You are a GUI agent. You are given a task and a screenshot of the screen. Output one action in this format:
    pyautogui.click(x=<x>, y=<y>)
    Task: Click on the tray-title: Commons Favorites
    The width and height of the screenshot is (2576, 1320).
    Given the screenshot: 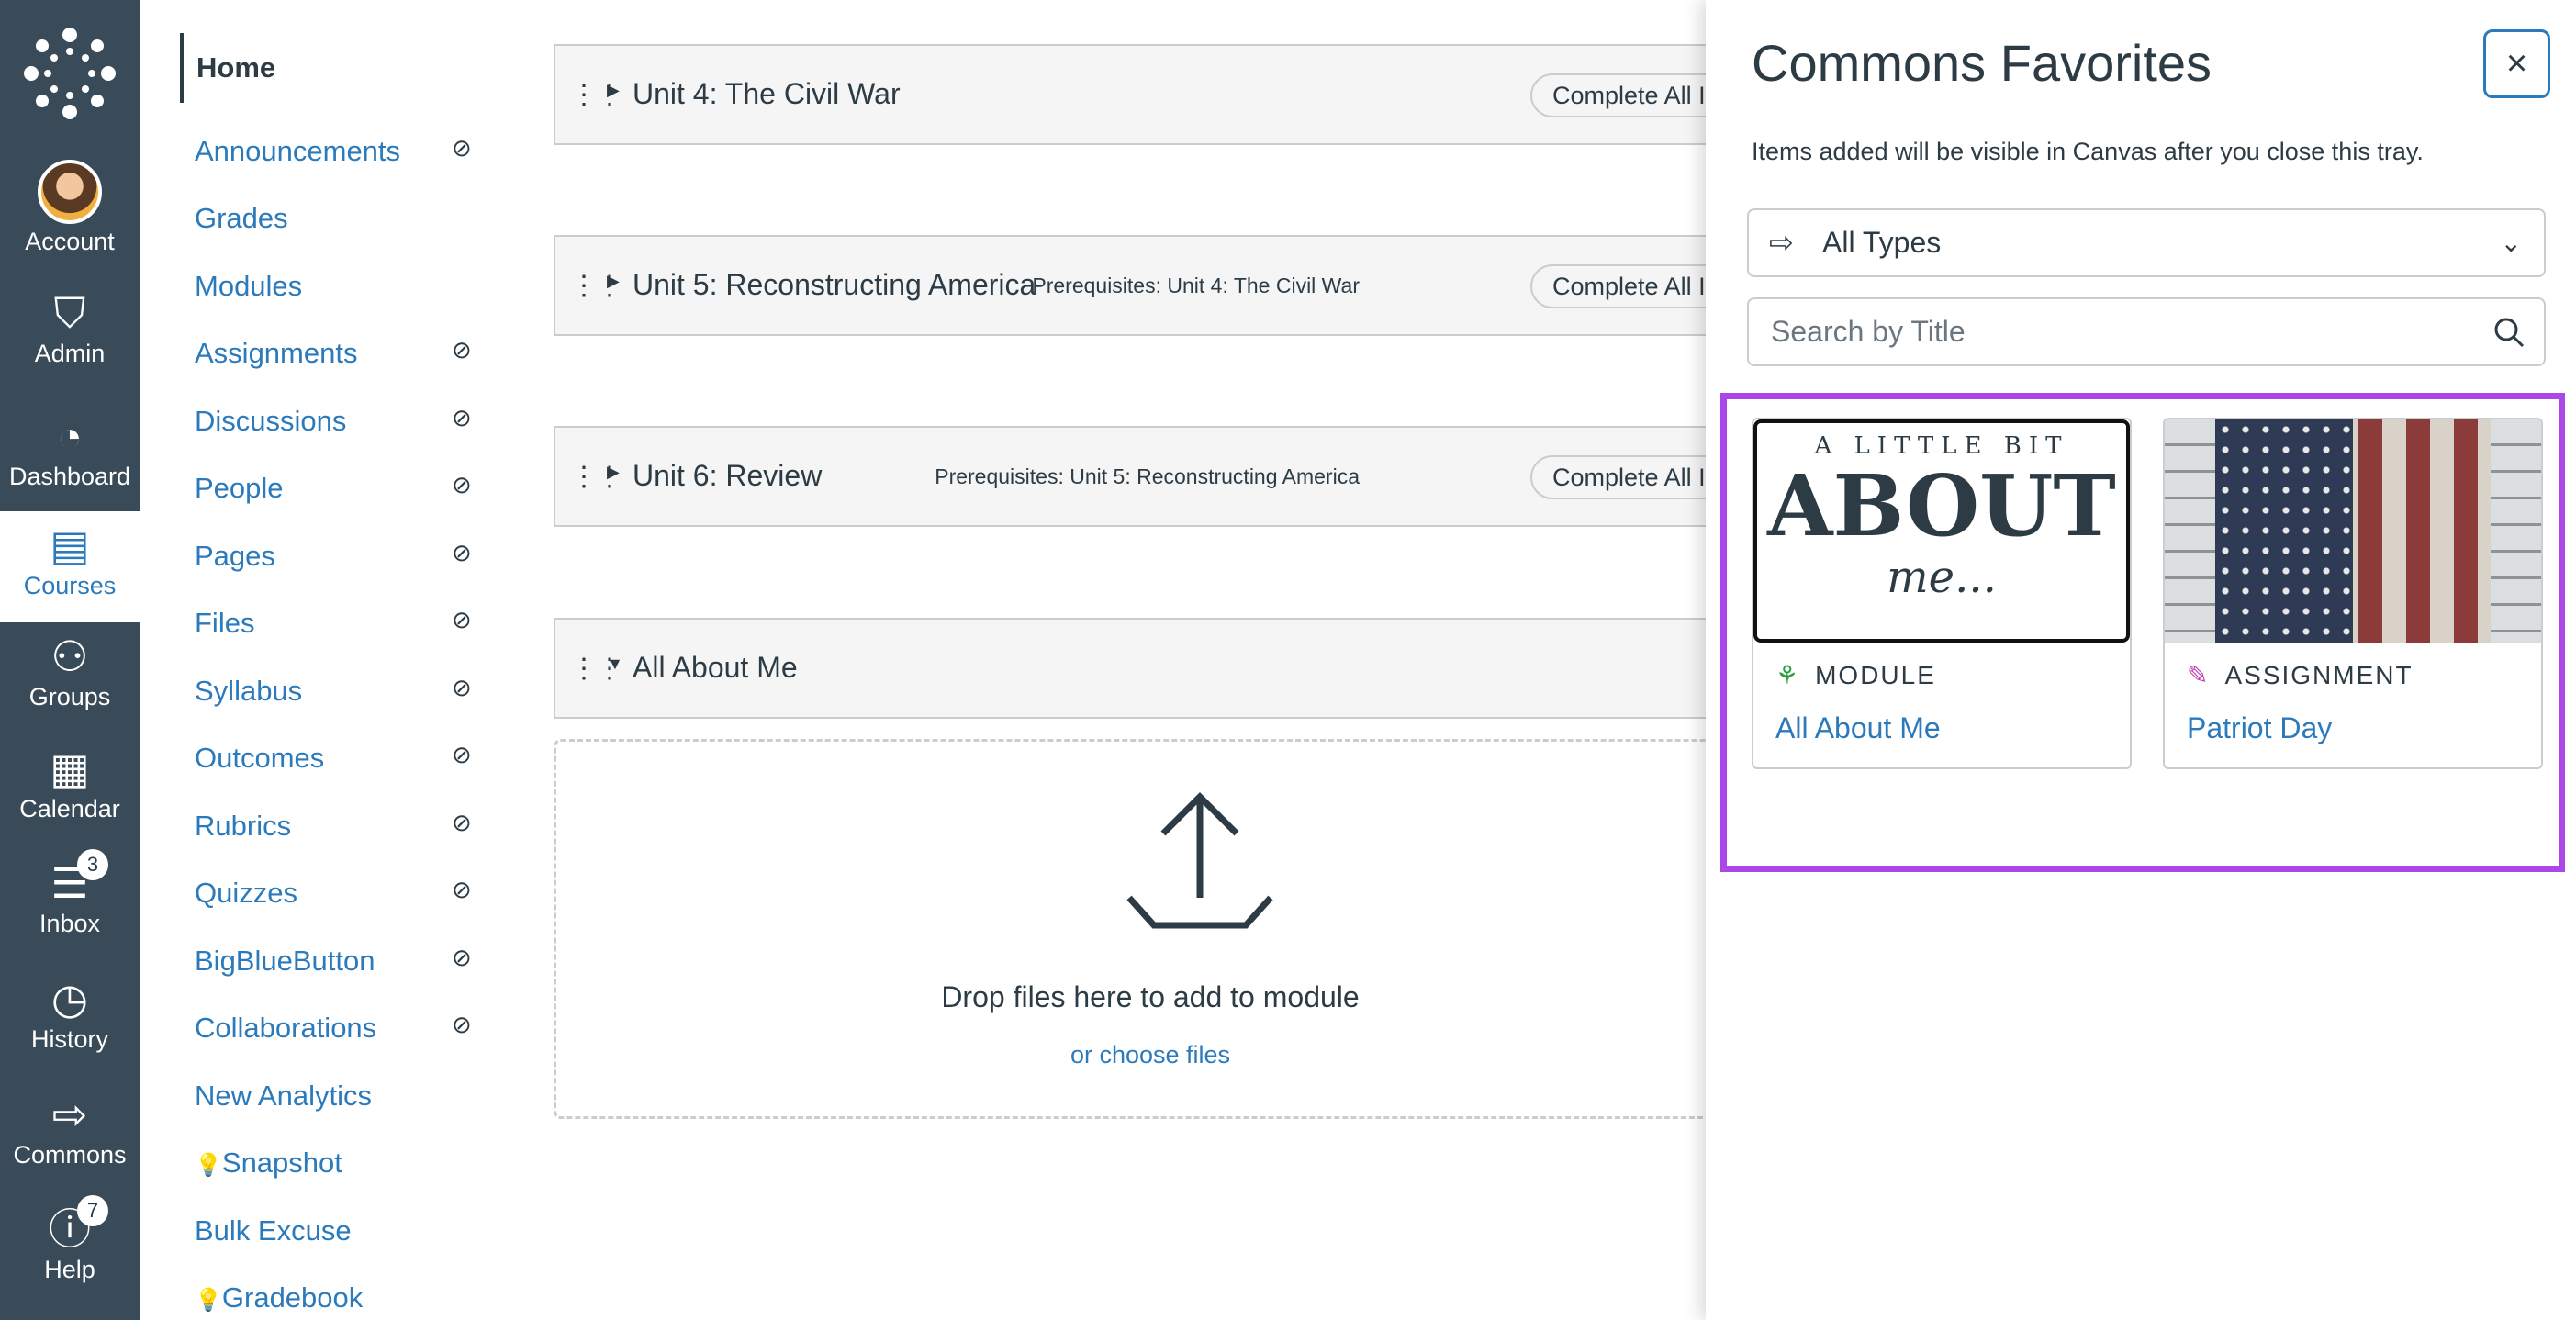 What is the action you would take?
    pyautogui.click(x=1982, y=63)
    